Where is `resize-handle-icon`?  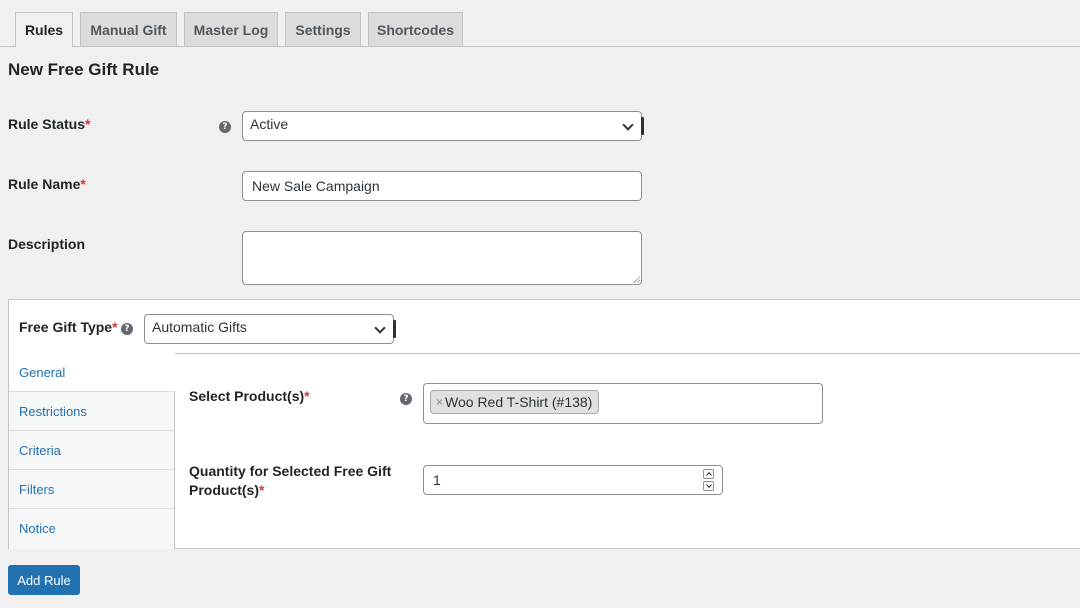 resize-handle-icon is located at coordinates (636, 279).